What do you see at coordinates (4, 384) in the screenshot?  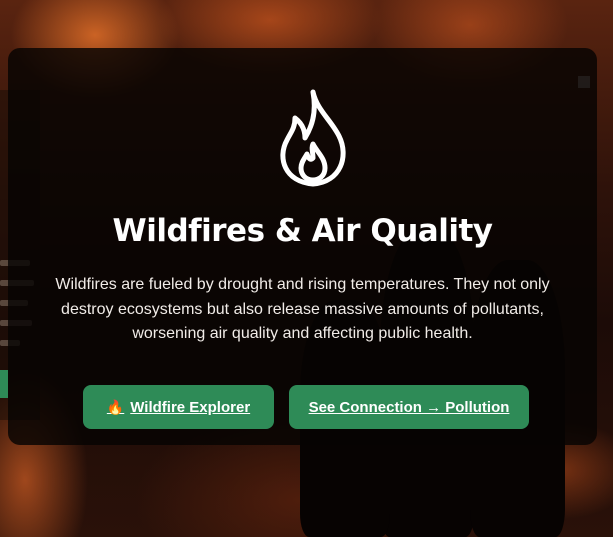 I see `side-card-button` at bounding box center [4, 384].